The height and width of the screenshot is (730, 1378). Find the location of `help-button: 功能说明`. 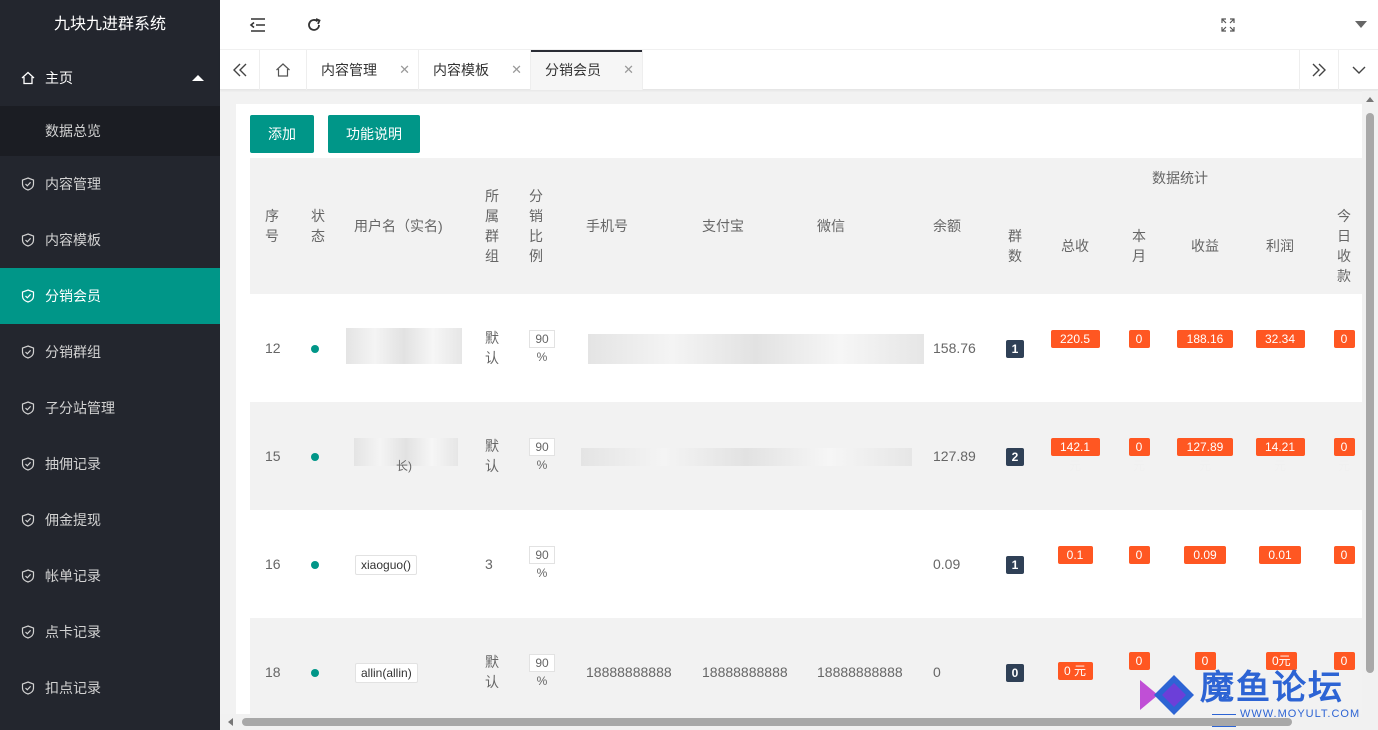

help-button: 功能说明 is located at coordinates (374, 134).